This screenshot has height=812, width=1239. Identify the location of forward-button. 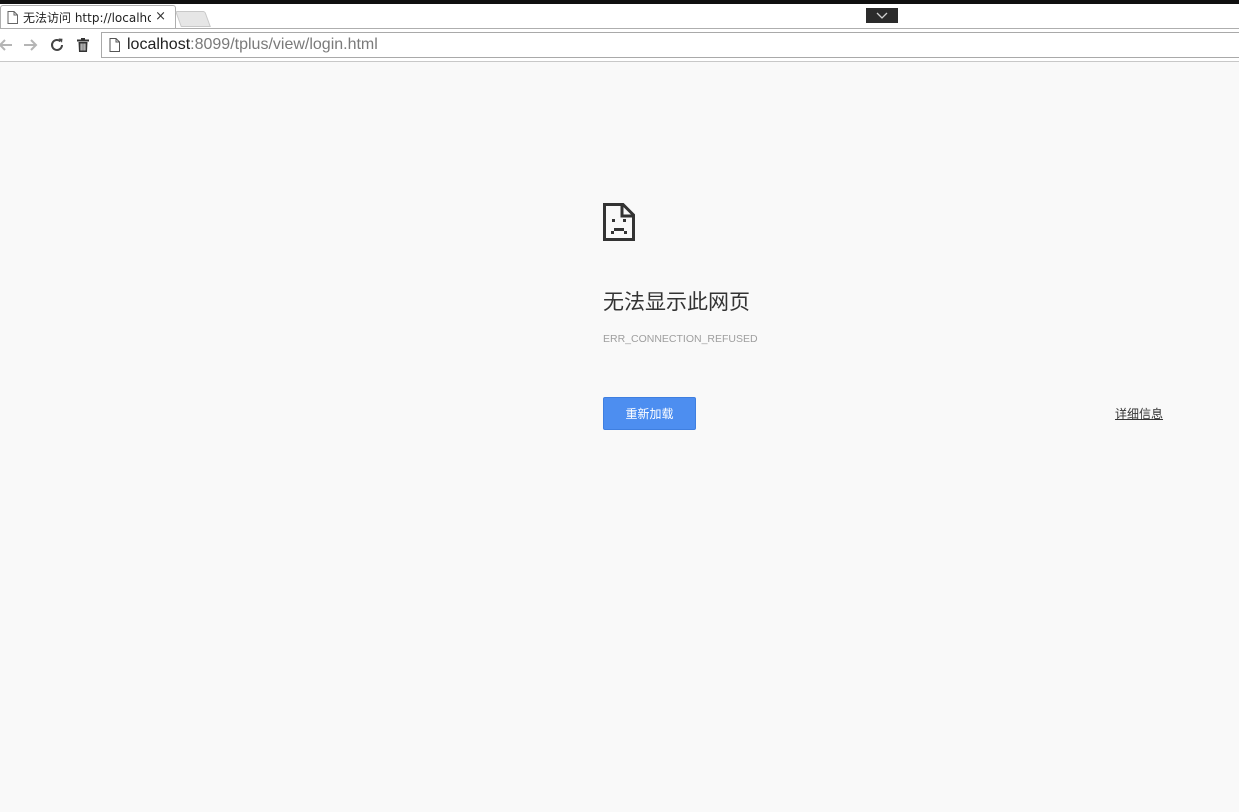
(30, 45).